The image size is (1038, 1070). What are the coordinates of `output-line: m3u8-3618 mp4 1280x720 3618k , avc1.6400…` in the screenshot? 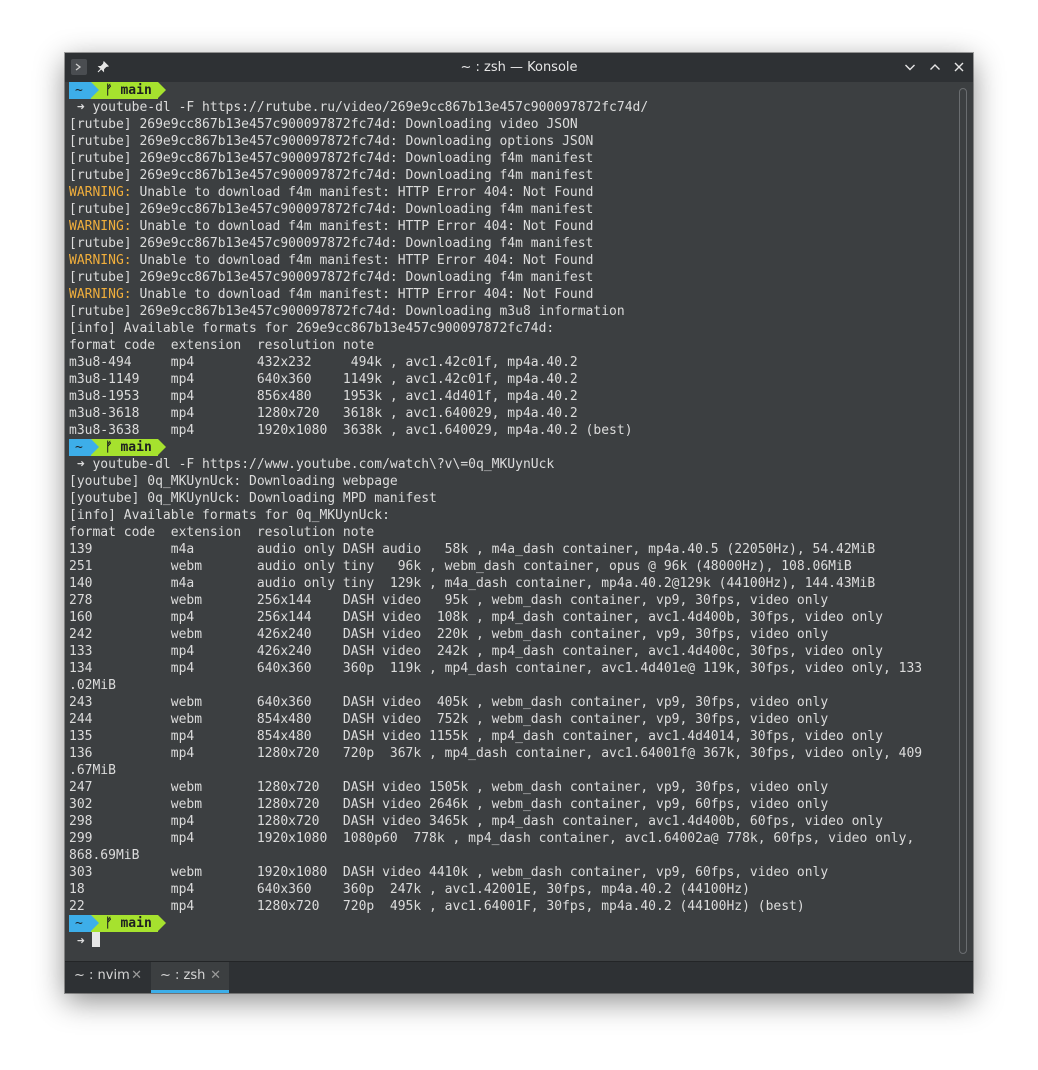 It's located at (323, 413).